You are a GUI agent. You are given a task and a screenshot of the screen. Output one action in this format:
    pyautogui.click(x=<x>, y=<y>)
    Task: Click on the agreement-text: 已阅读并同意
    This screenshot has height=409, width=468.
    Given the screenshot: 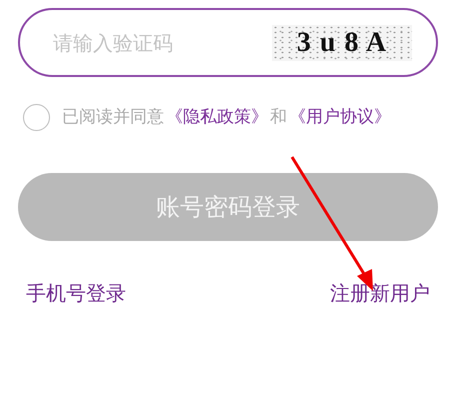 What is the action you would take?
    pyautogui.click(x=113, y=117)
    